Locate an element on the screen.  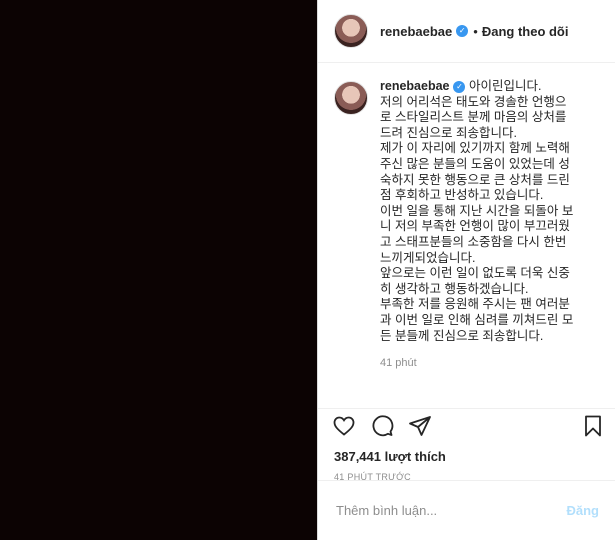
caption-time: 41 phút is located at coordinates (489, 363).